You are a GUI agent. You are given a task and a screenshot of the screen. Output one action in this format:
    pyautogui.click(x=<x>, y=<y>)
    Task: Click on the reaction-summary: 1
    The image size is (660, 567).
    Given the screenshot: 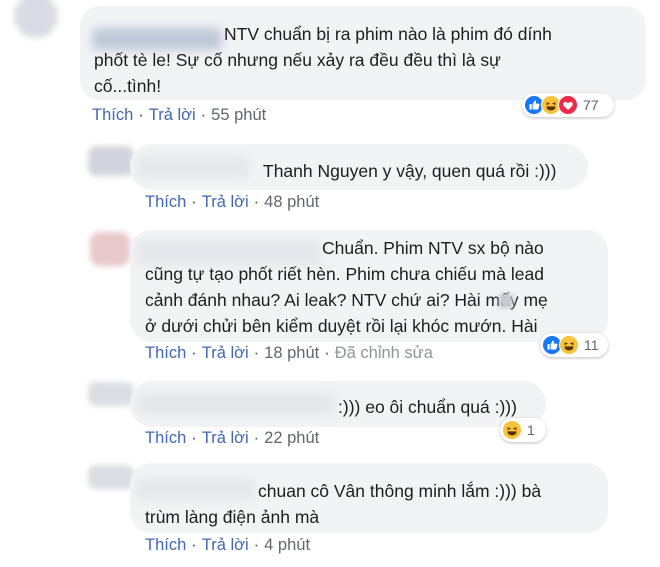 What is the action you would take?
    pyautogui.click(x=523, y=430)
    